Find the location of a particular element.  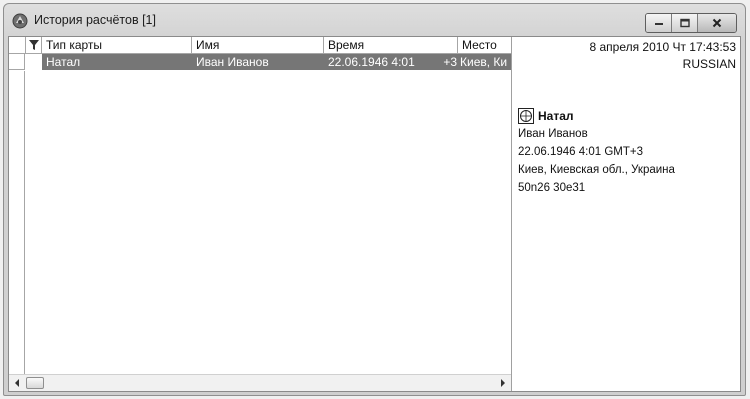

person-name: Иван Иванов is located at coordinates (553, 134).